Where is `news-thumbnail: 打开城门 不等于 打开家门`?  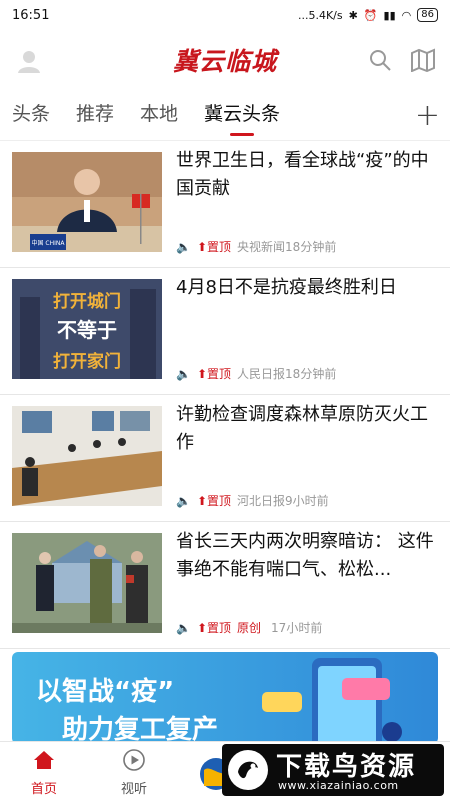
news-thumbnail: 打开城门 不等于 打开家门 is located at coordinates (87, 329).